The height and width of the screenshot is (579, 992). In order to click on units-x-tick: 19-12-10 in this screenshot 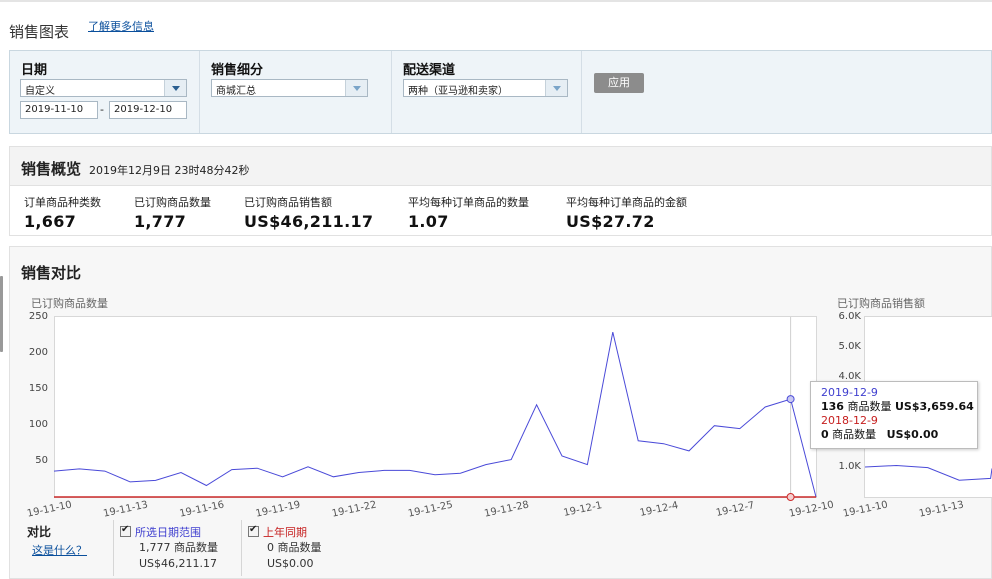, I will do `click(811, 509)`.